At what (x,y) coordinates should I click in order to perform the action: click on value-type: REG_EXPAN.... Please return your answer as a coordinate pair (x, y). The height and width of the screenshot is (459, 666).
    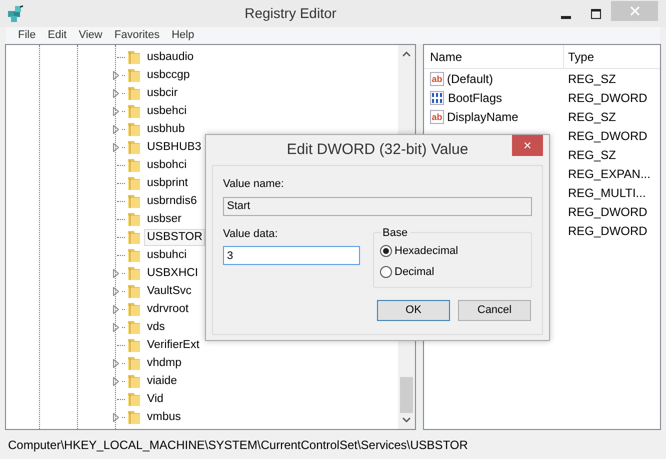
    Looking at the image, I should click on (608, 174).